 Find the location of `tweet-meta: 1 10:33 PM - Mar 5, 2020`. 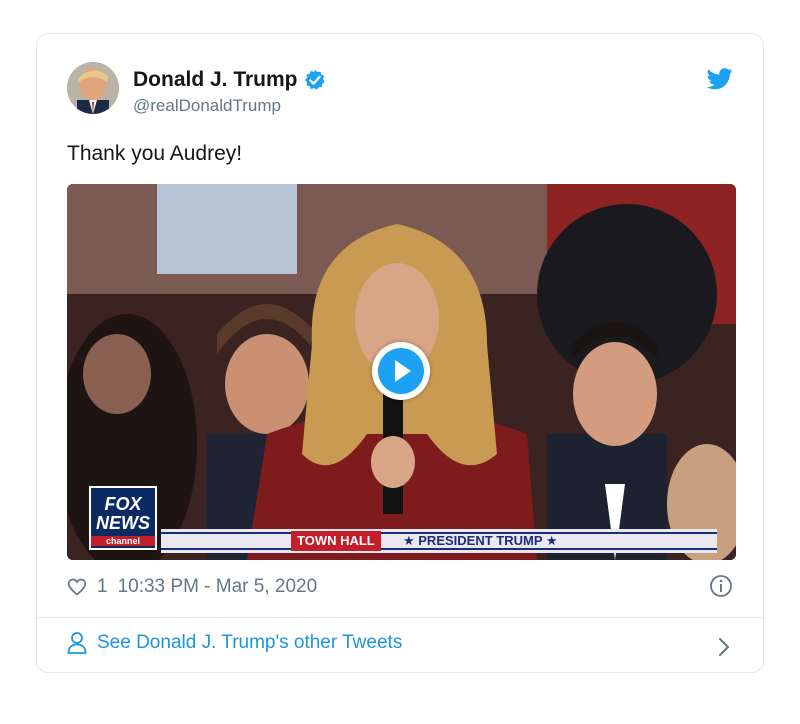

tweet-meta: 1 10:33 PM - Mar 5, 2020 is located at coordinates (192, 587).